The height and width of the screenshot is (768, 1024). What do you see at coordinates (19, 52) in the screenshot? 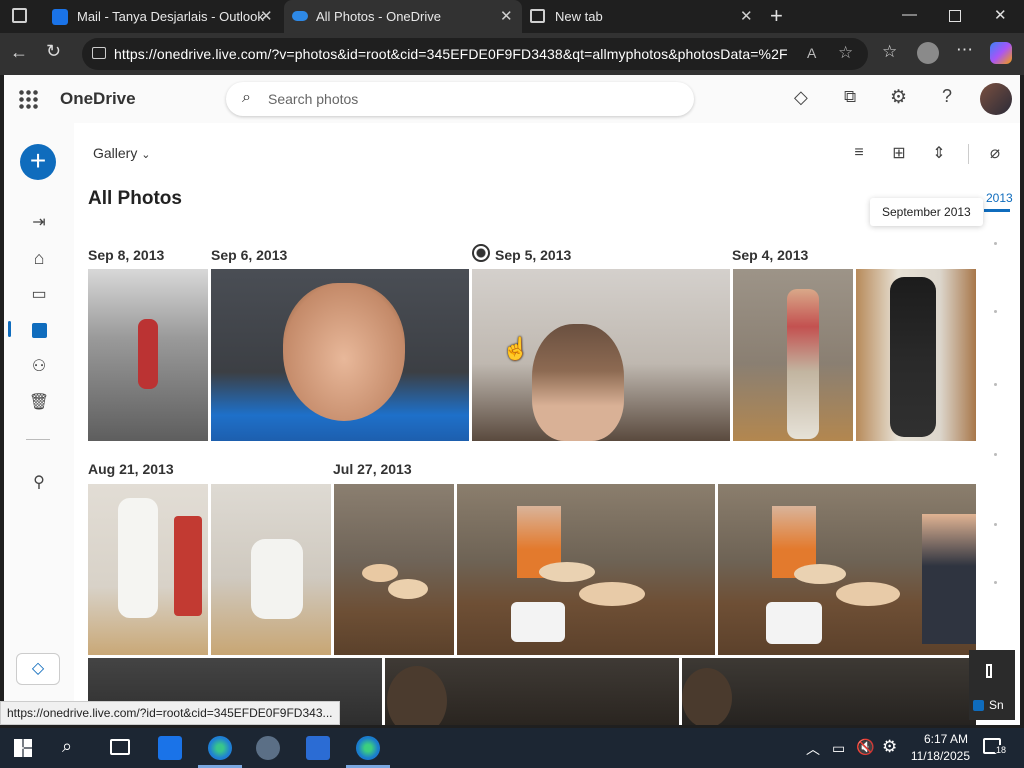
I see `back-arrow-icon: ←` at bounding box center [19, 52].